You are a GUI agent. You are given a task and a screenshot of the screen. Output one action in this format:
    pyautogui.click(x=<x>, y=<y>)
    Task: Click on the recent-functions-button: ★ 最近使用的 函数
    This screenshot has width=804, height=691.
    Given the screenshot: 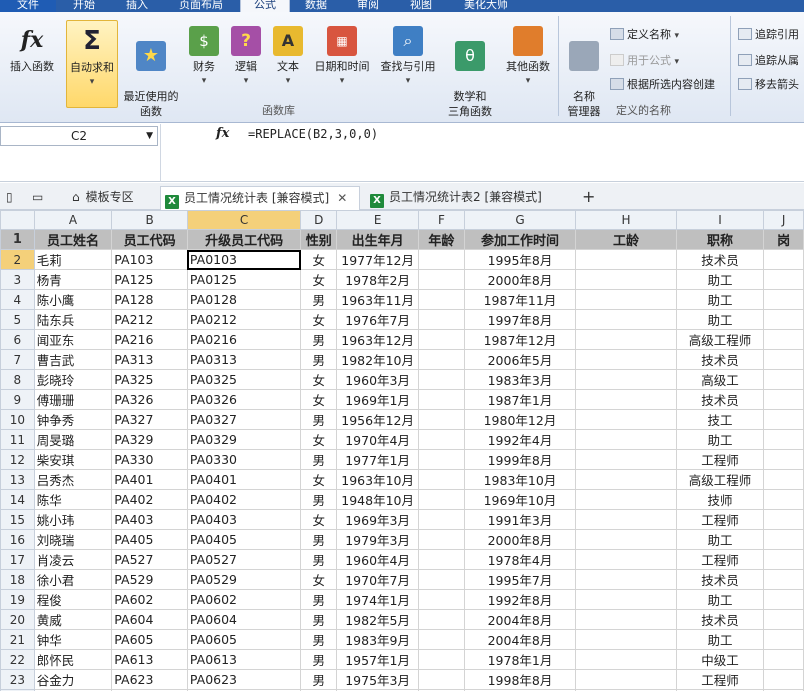 What is the action you would take?
    pyautogui.click(x=151, y=80)
    